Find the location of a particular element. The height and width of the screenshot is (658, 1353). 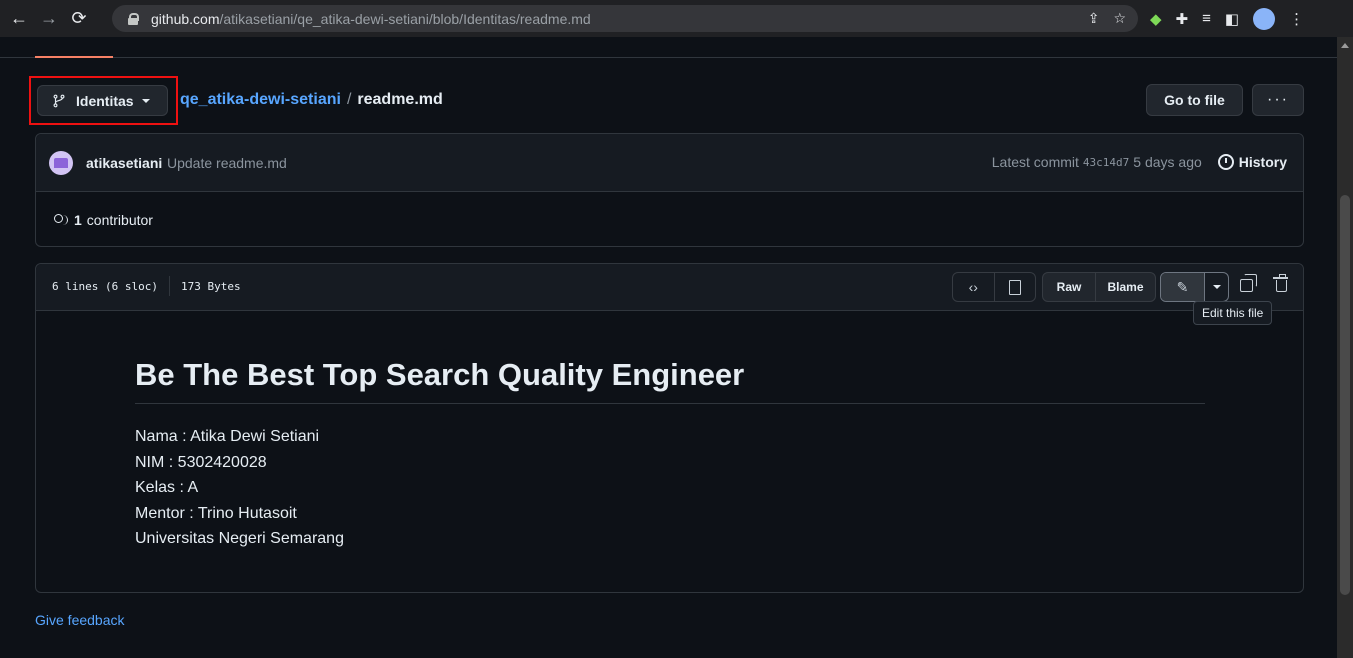

readme-line: Mentor : Trino Hutasoit is located at coordinates (216, 513).